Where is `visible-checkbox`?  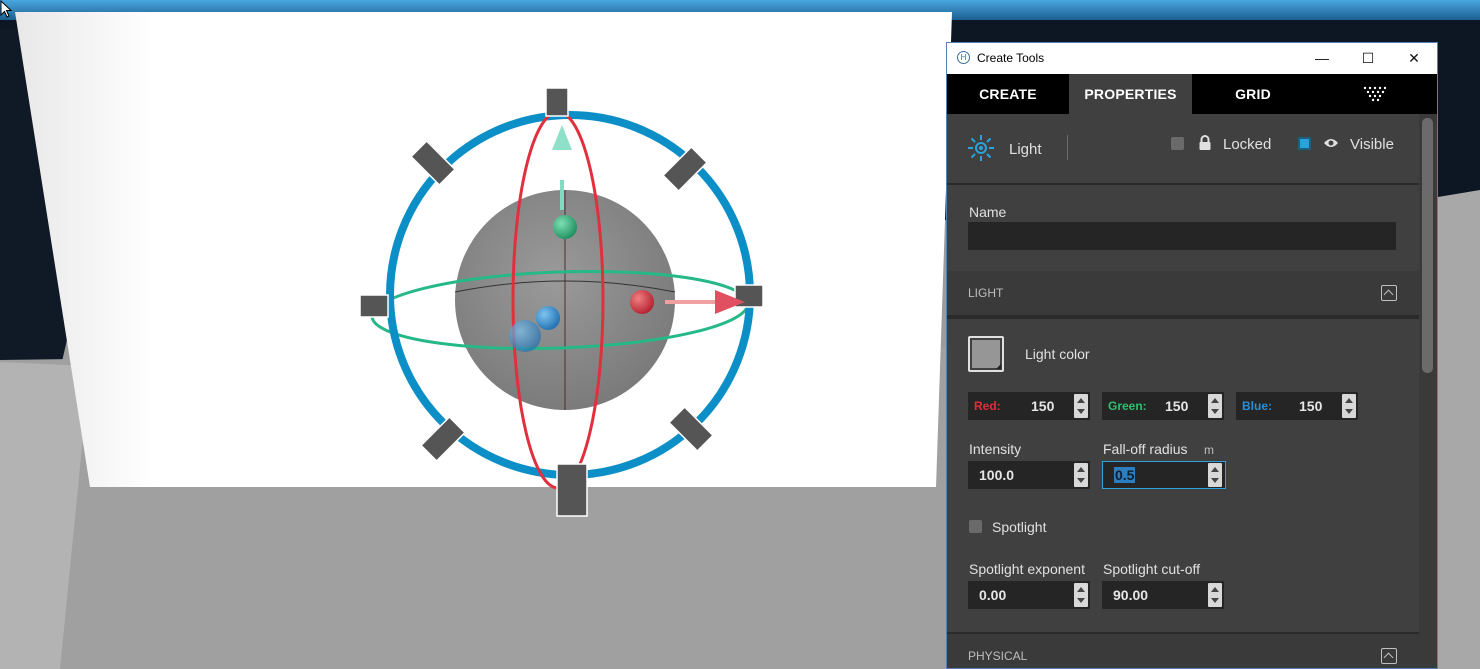 visible-checkbox is located at coordinates (1304, 143).